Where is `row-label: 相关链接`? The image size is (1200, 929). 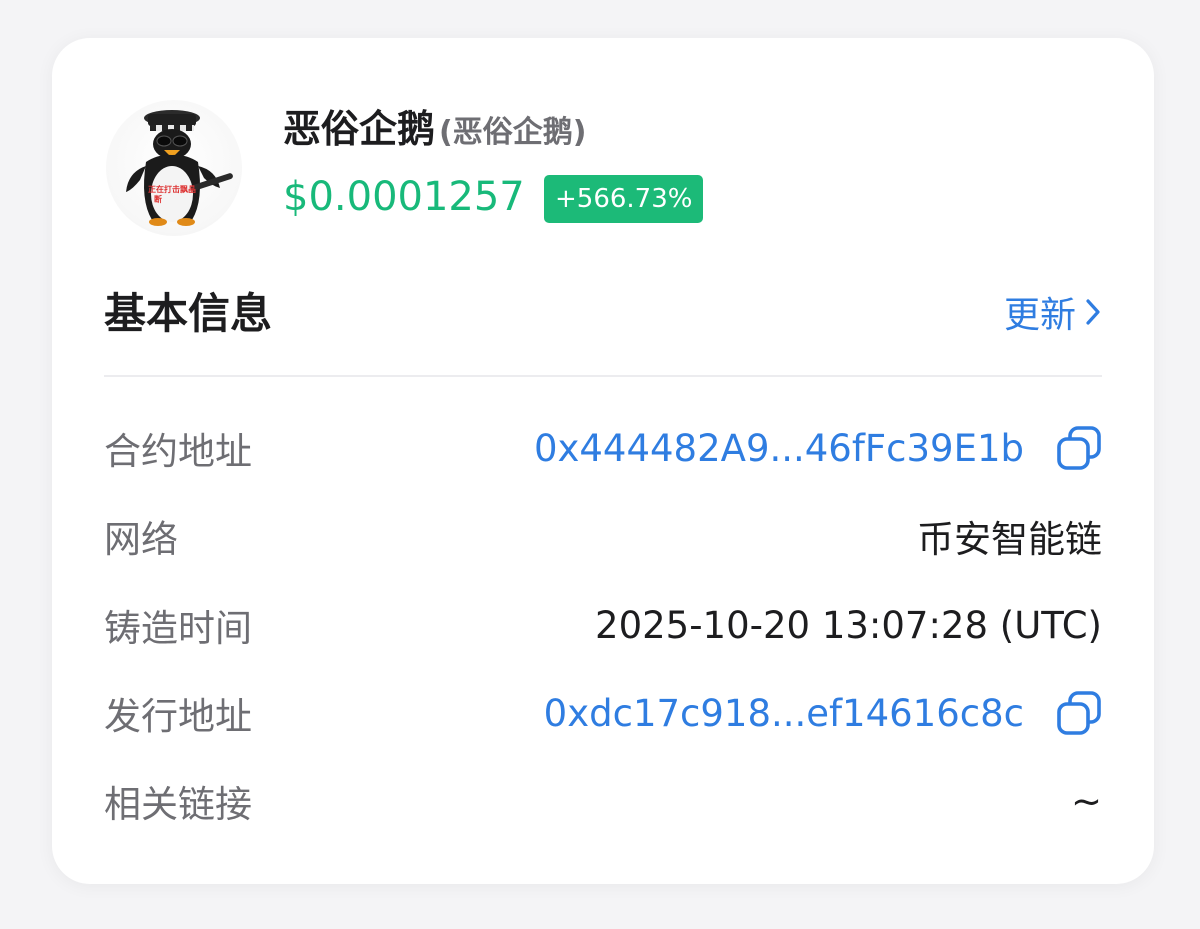
row-label: 相关链接 is located at coordinates (178, 804).